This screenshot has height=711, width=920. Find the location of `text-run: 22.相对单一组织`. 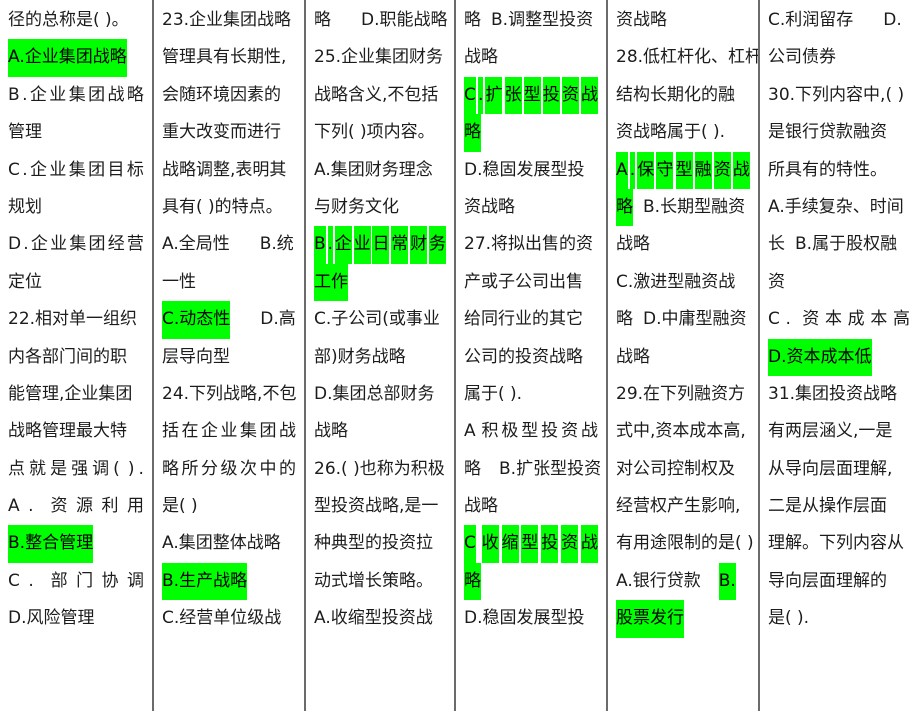

text-run: 22.相对单一组织 is located at coordinates (73, 319).